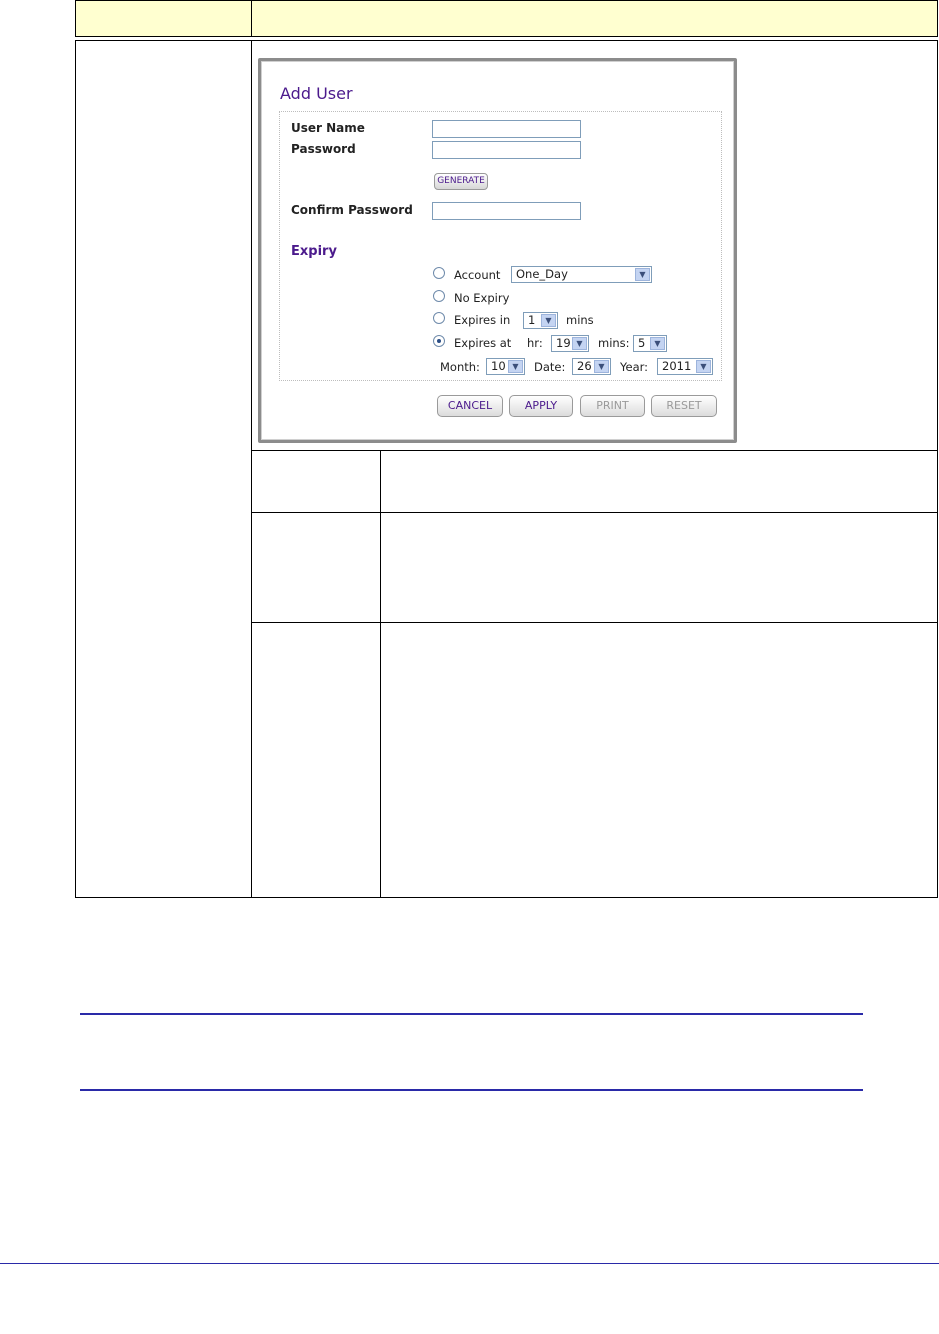 The width and height of the screenshot is (939, 1334). Describe the element at coordinates (540, 320) in the screenshot. I see `expires-in-select: 1 ▼` at that location.